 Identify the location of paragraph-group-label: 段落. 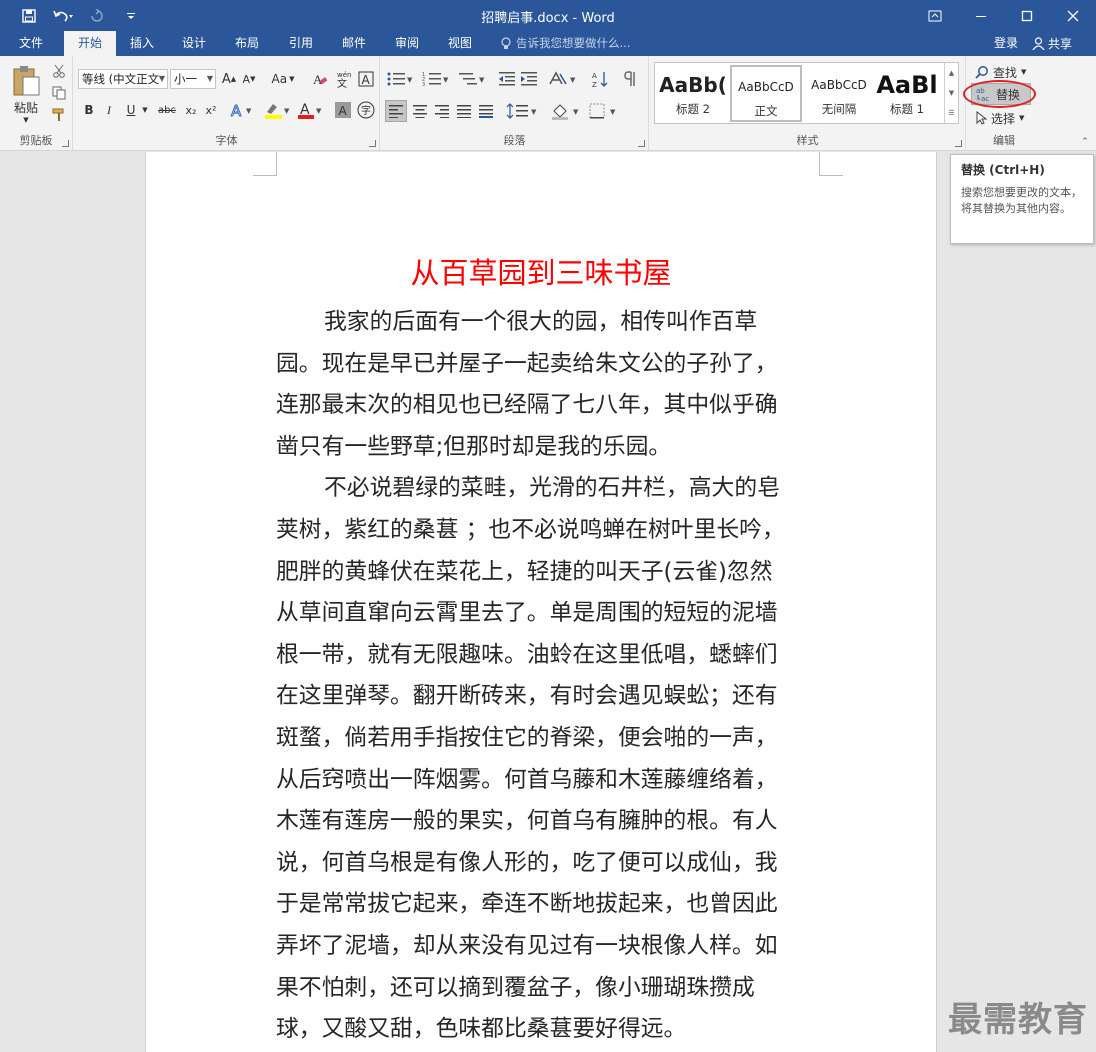
(514, 140).